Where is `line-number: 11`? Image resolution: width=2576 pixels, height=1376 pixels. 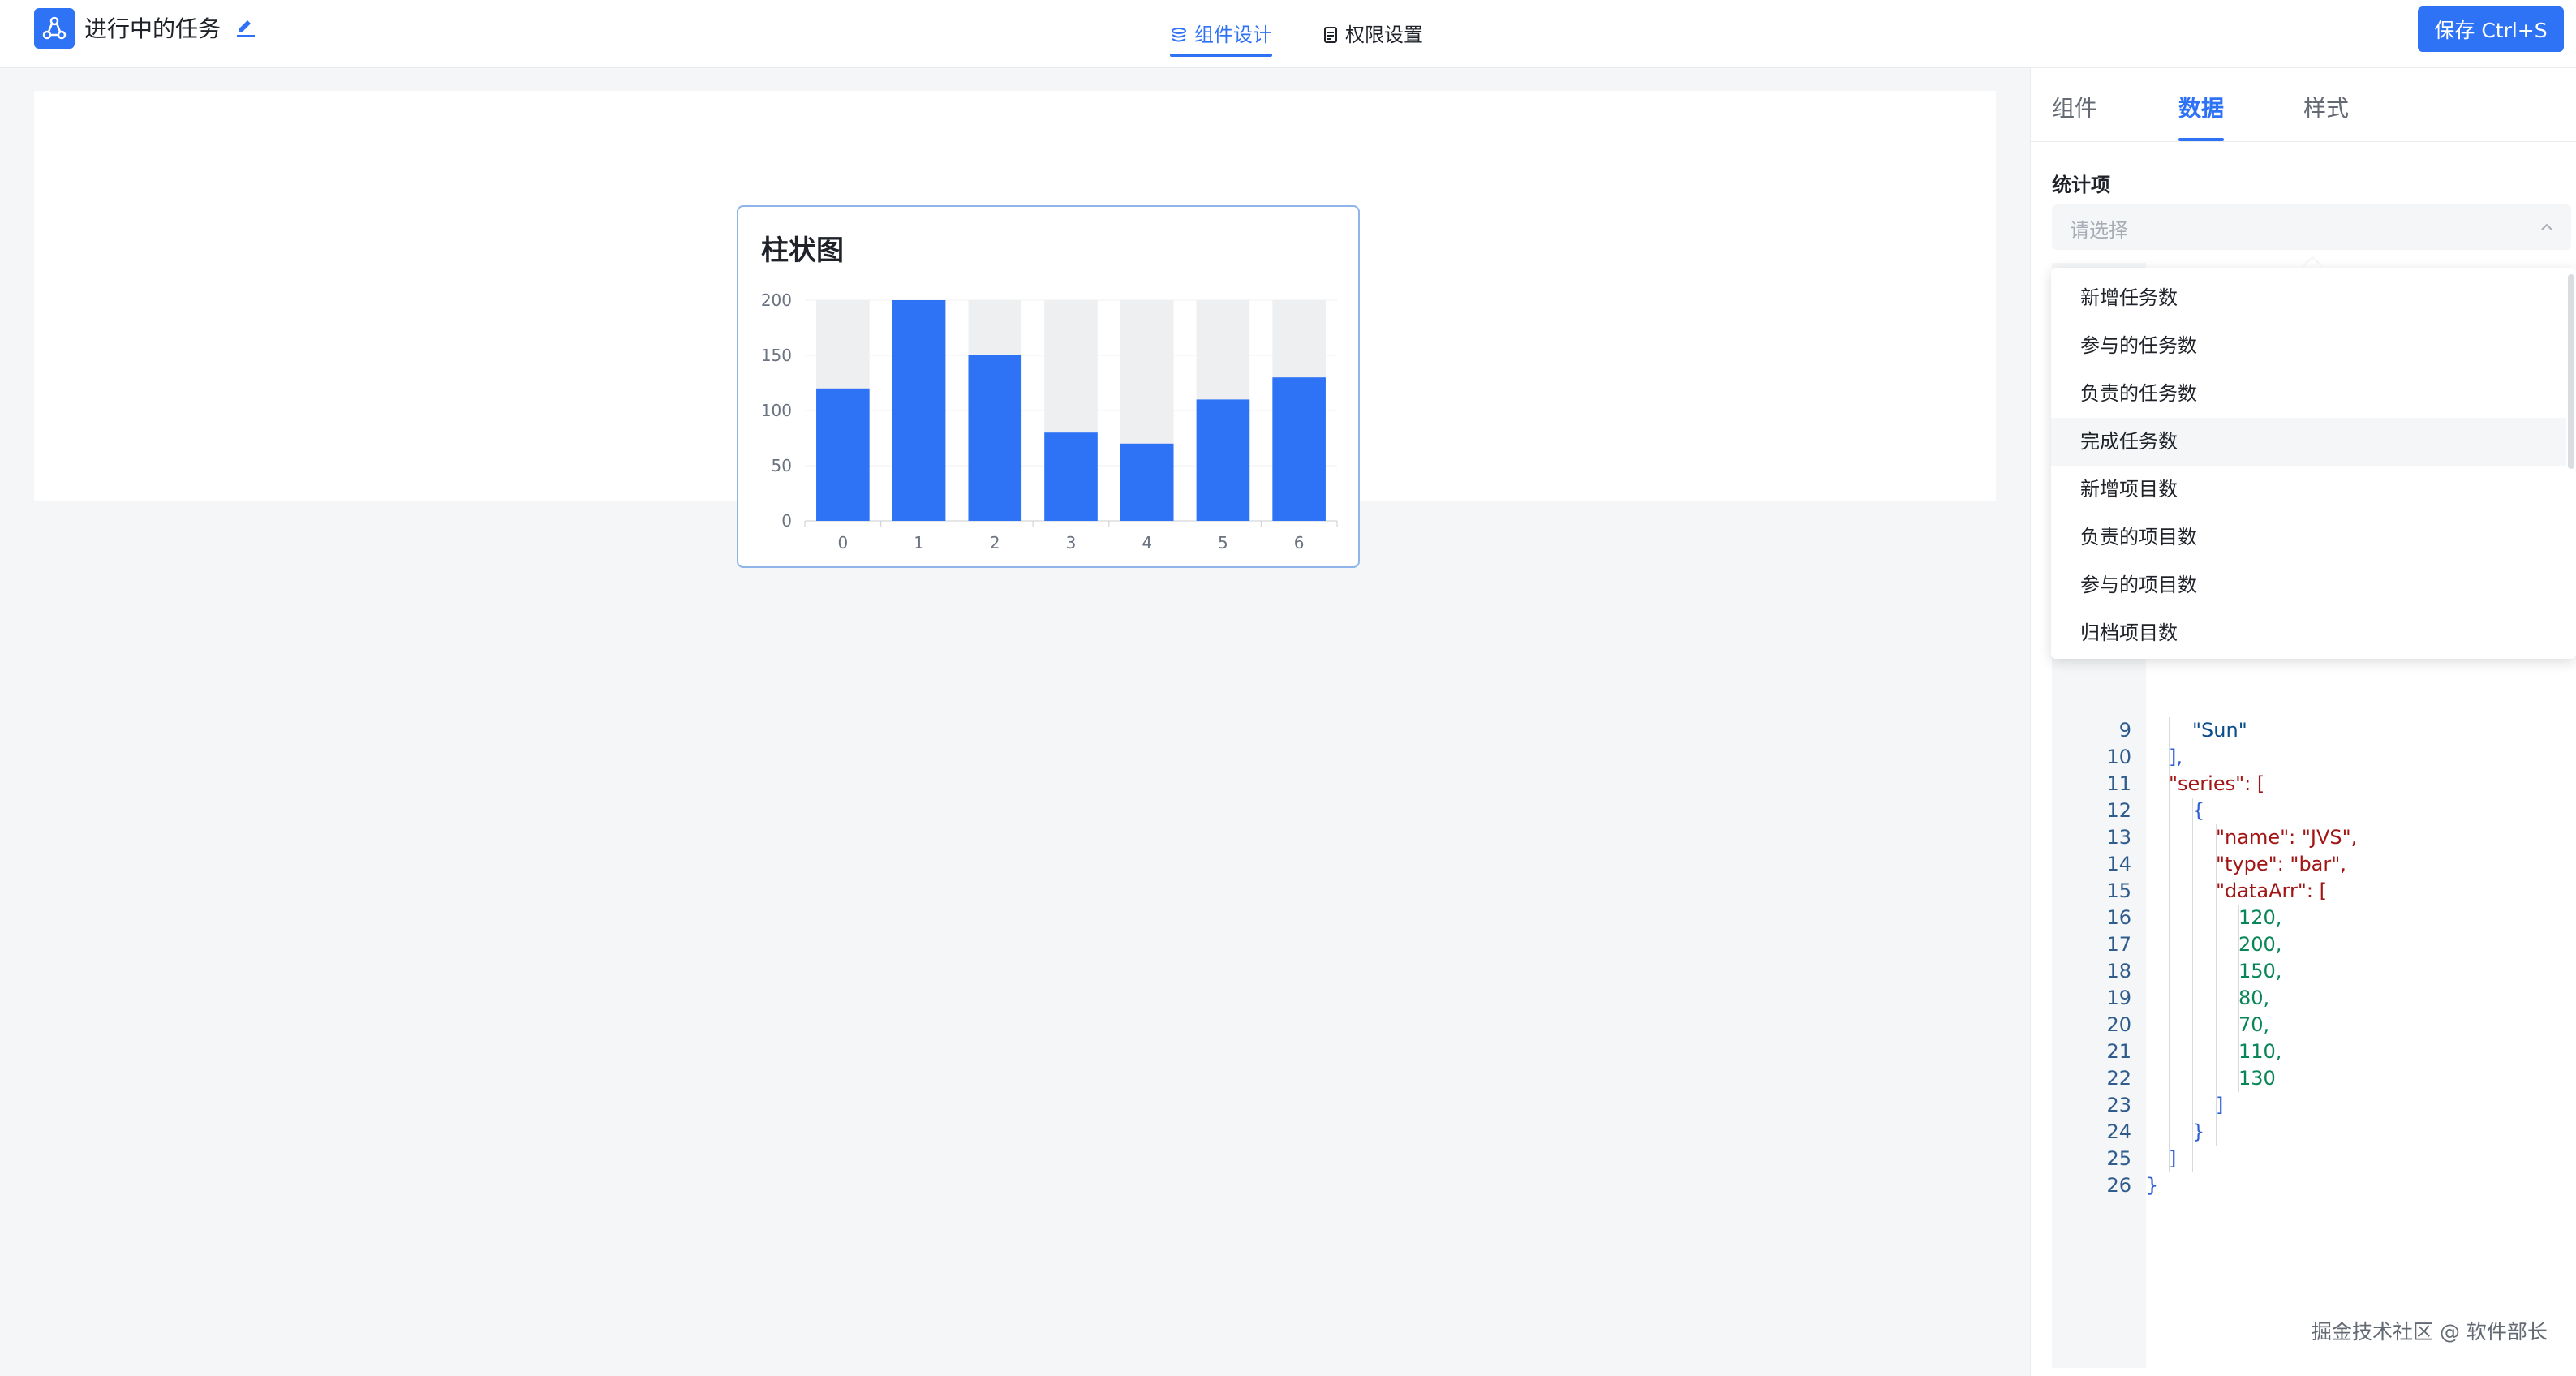
line-number: 11 is located at coordinates (2118, 783).